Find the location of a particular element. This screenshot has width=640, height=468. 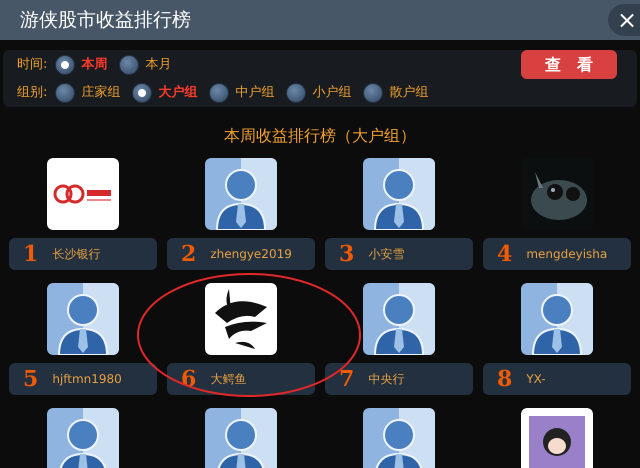

user-name: 小安雪 is located at coordinates (386, 254).